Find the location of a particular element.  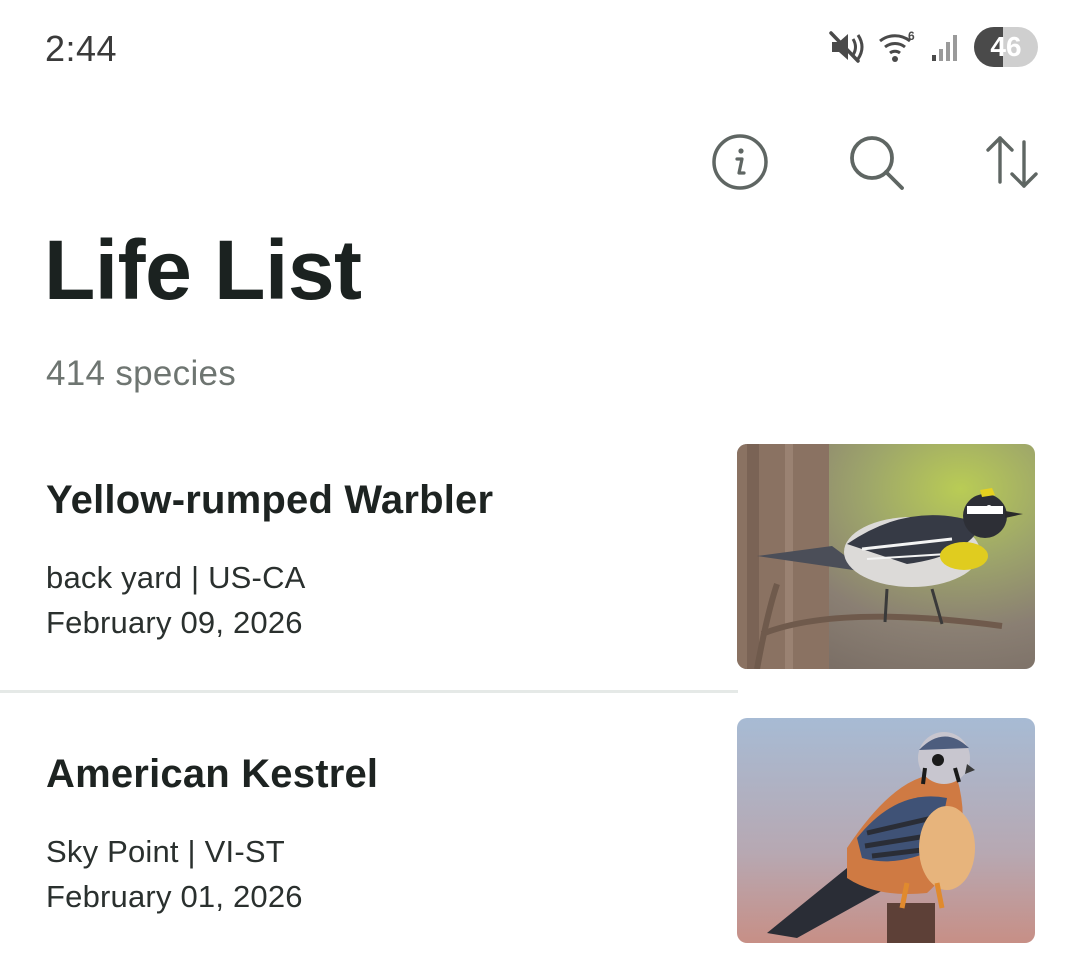

species-location: back yard | US-CA is located at coordinates (176, 577).